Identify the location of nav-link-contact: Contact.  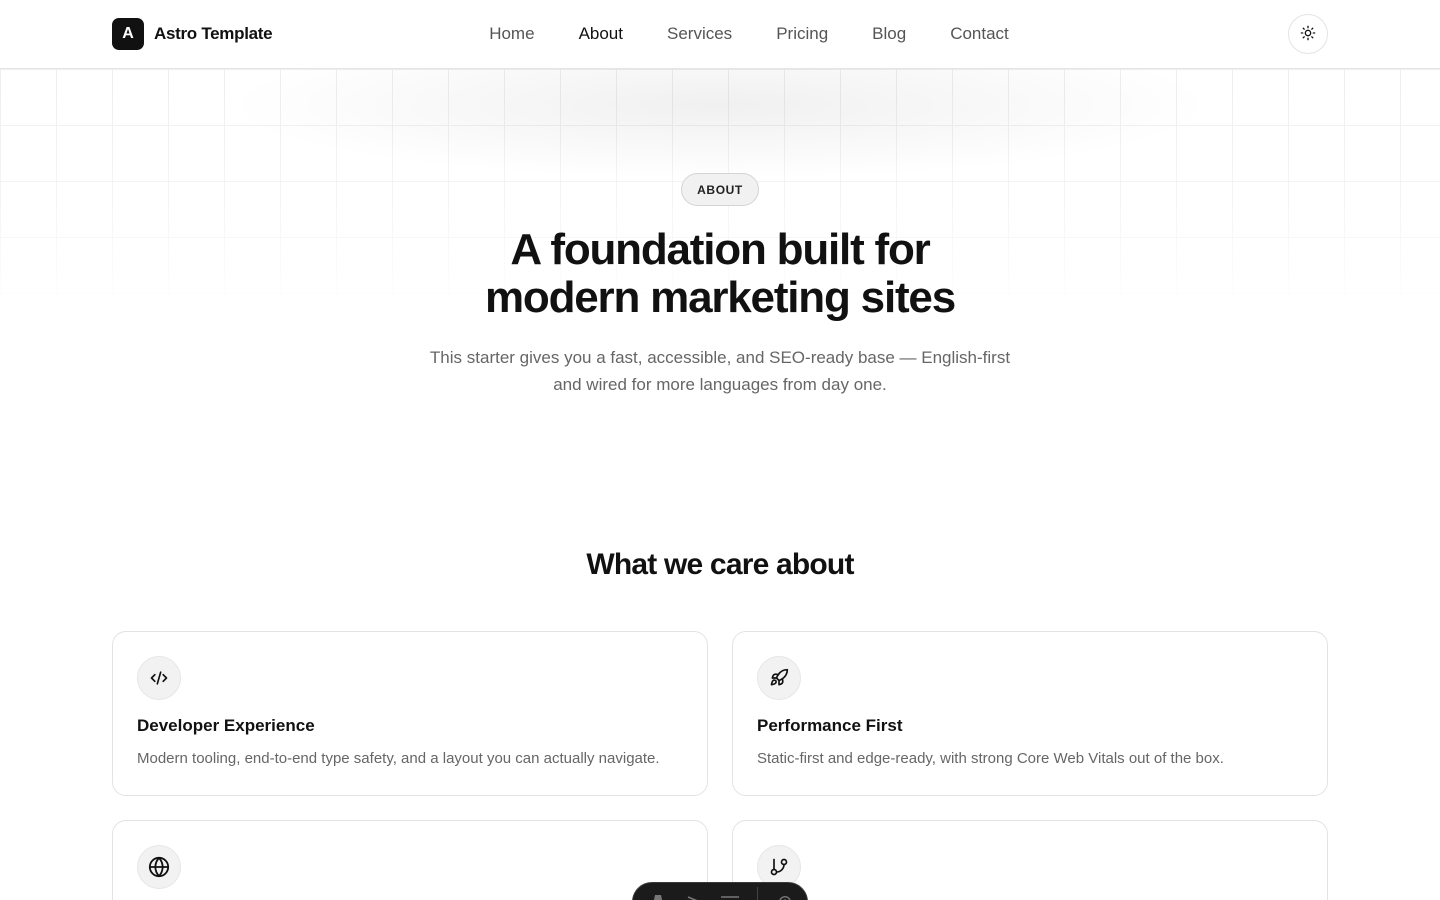
(979, 34).